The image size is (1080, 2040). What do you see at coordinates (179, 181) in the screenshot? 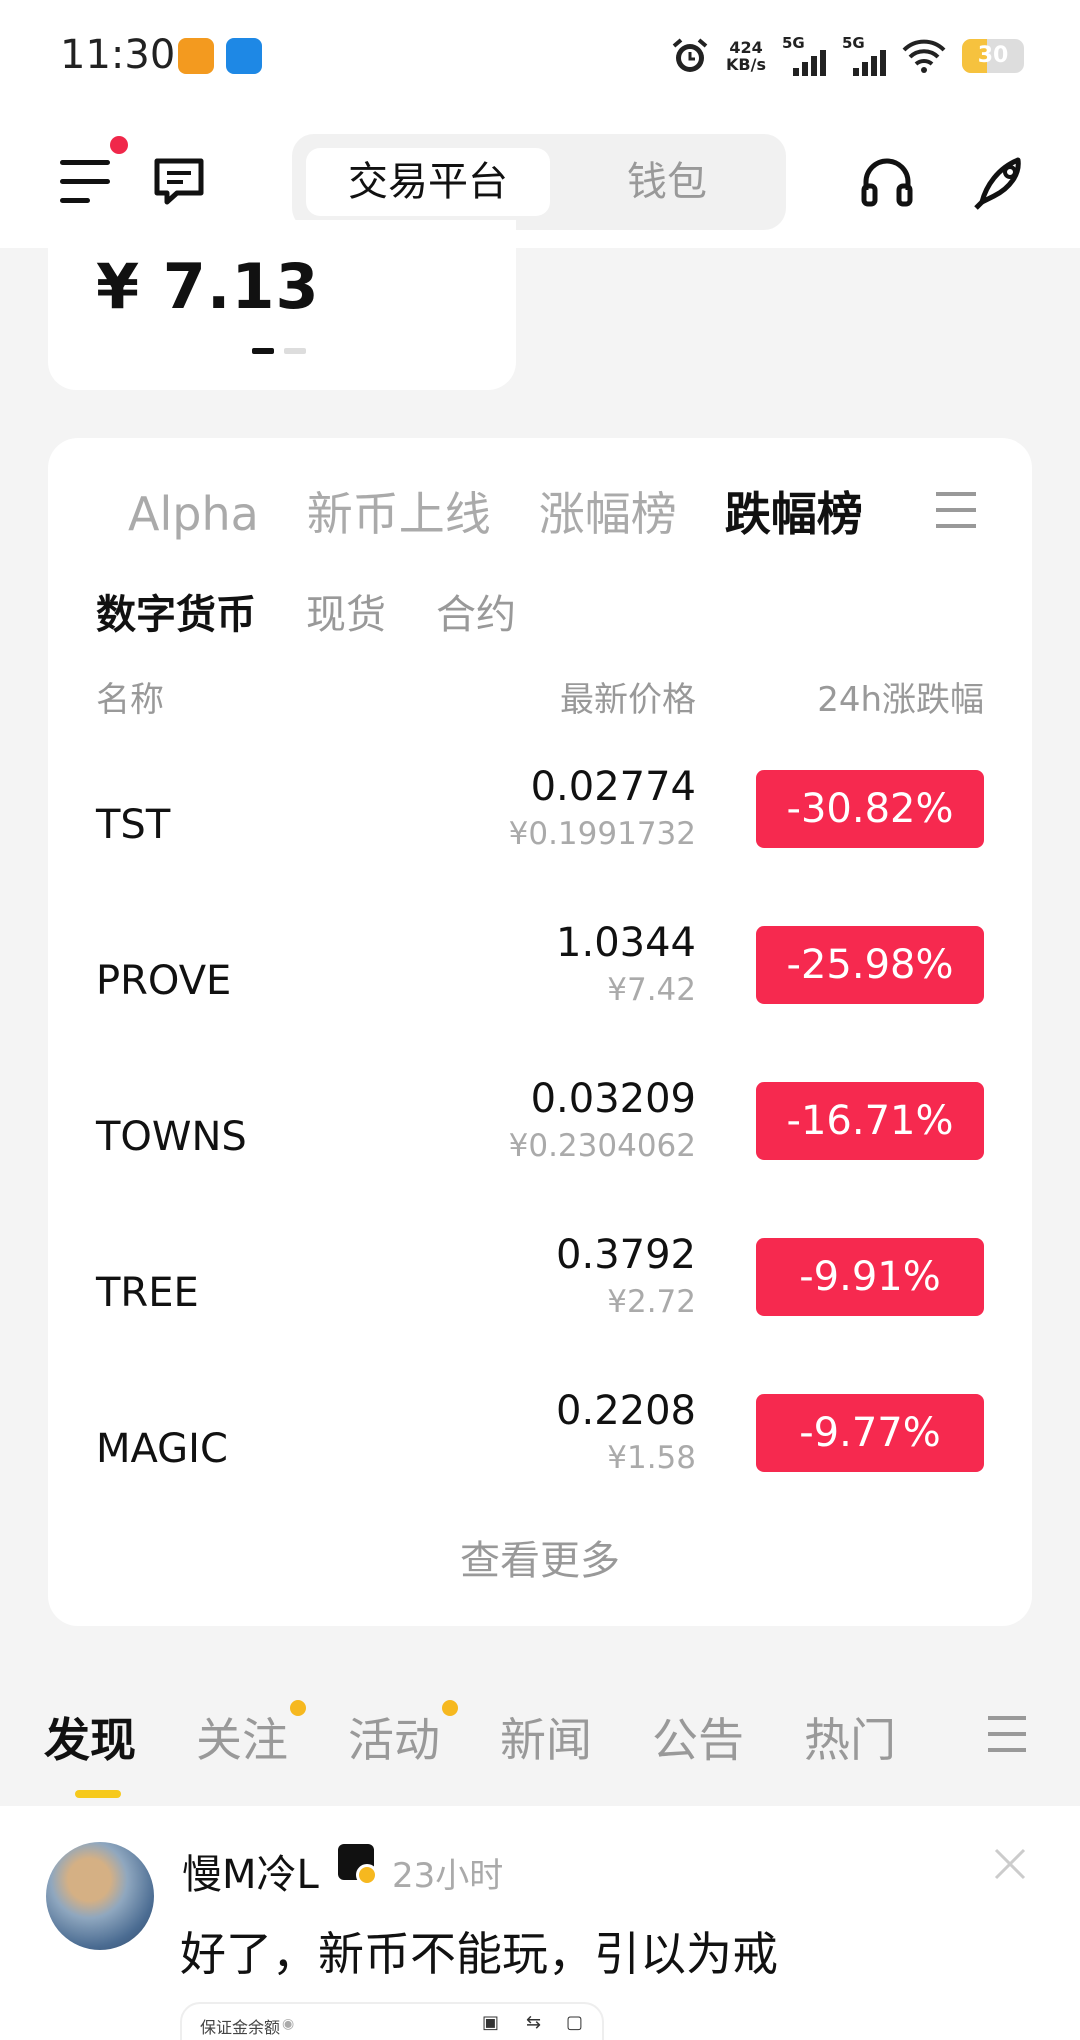
I see `message-icon` at bounding box center [179, 181].